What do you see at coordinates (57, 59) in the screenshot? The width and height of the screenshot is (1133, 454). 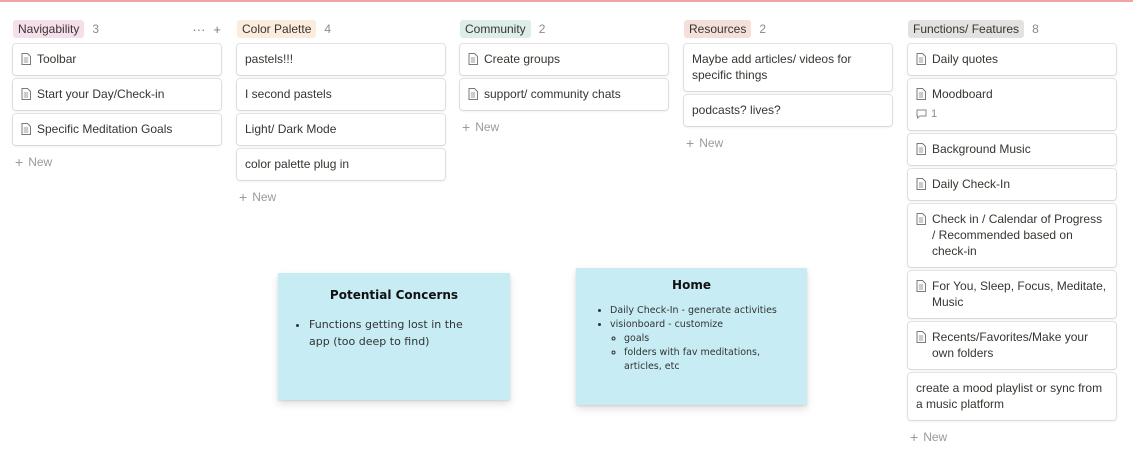 I see `card-title: Toolbar` at bounding box center [57, 59].